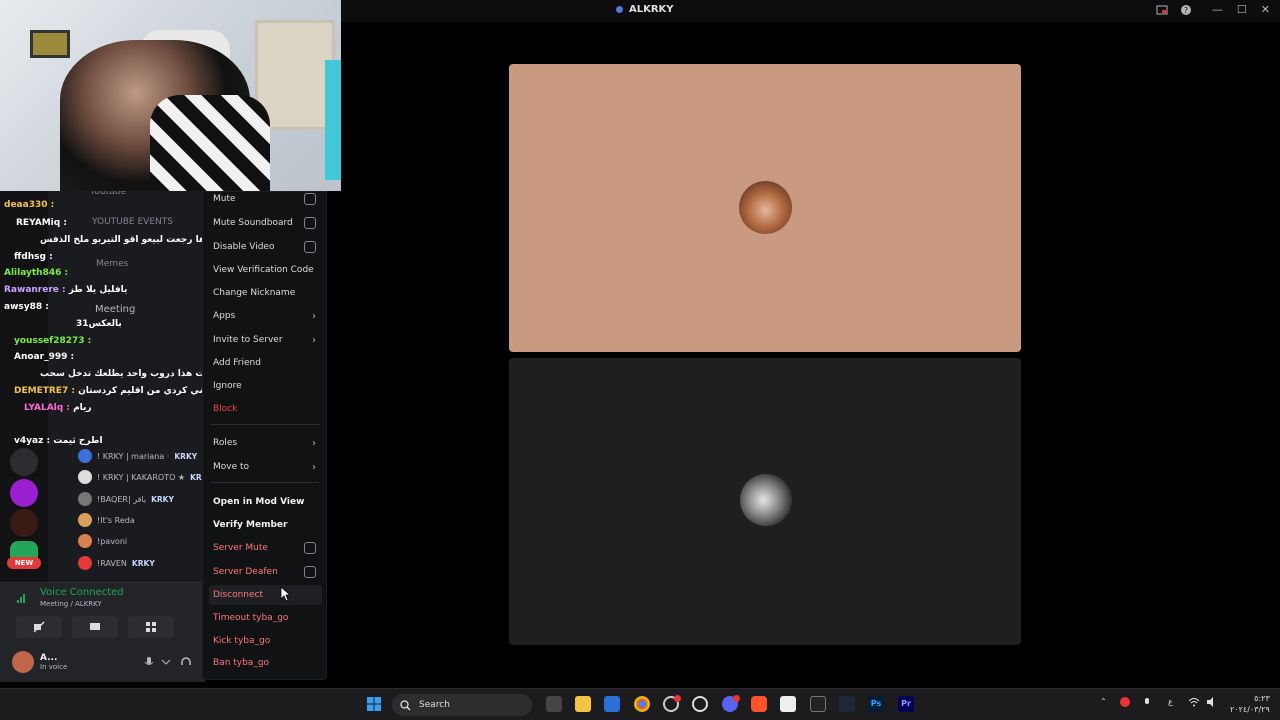 The height and width of the screenshot is (720, 1280). Describe the element at coordinates (23, 598) in the screenshot. I see `signal-icon` at that location.